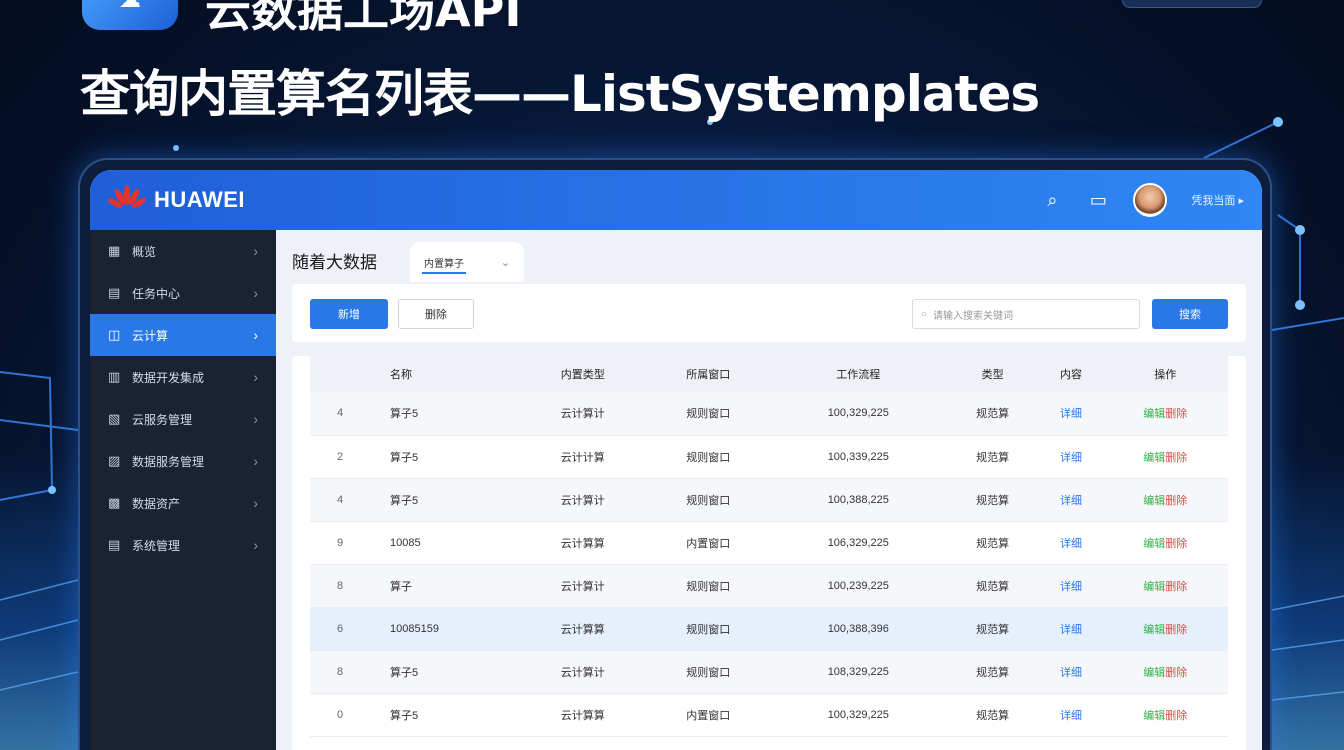  Describe the element at coordinates (769, 714) in the screenshot. I see `table-row: 0 算子5 云计算算 内置窗口 100,329,225 规范算 详细 编辑删除` at that location.